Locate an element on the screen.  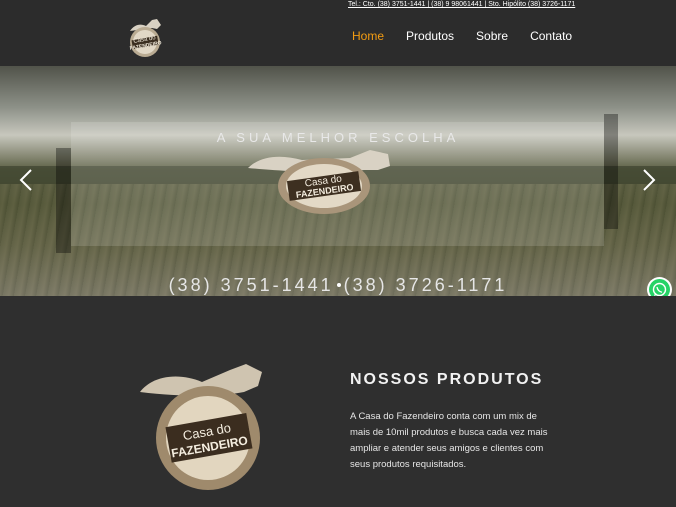
main-nav: Home Produtos Sobre Contato is located at coordinates (473, 36).